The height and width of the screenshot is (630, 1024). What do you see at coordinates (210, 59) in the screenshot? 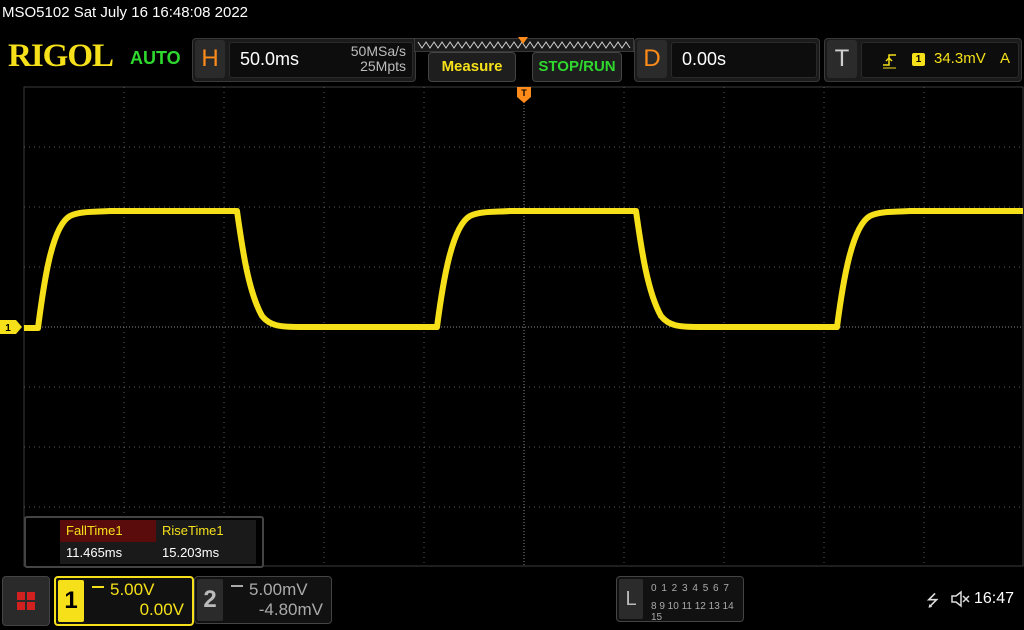
I see `horizontal-label: H` at bounding box center [210, 59].